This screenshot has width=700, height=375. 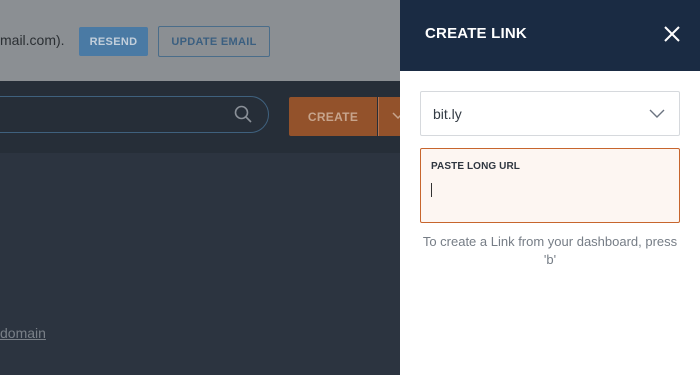 What do you see at coordinates (672, 34) in the screenshot?
I see `close-icon` at bounding box center [672, 34].